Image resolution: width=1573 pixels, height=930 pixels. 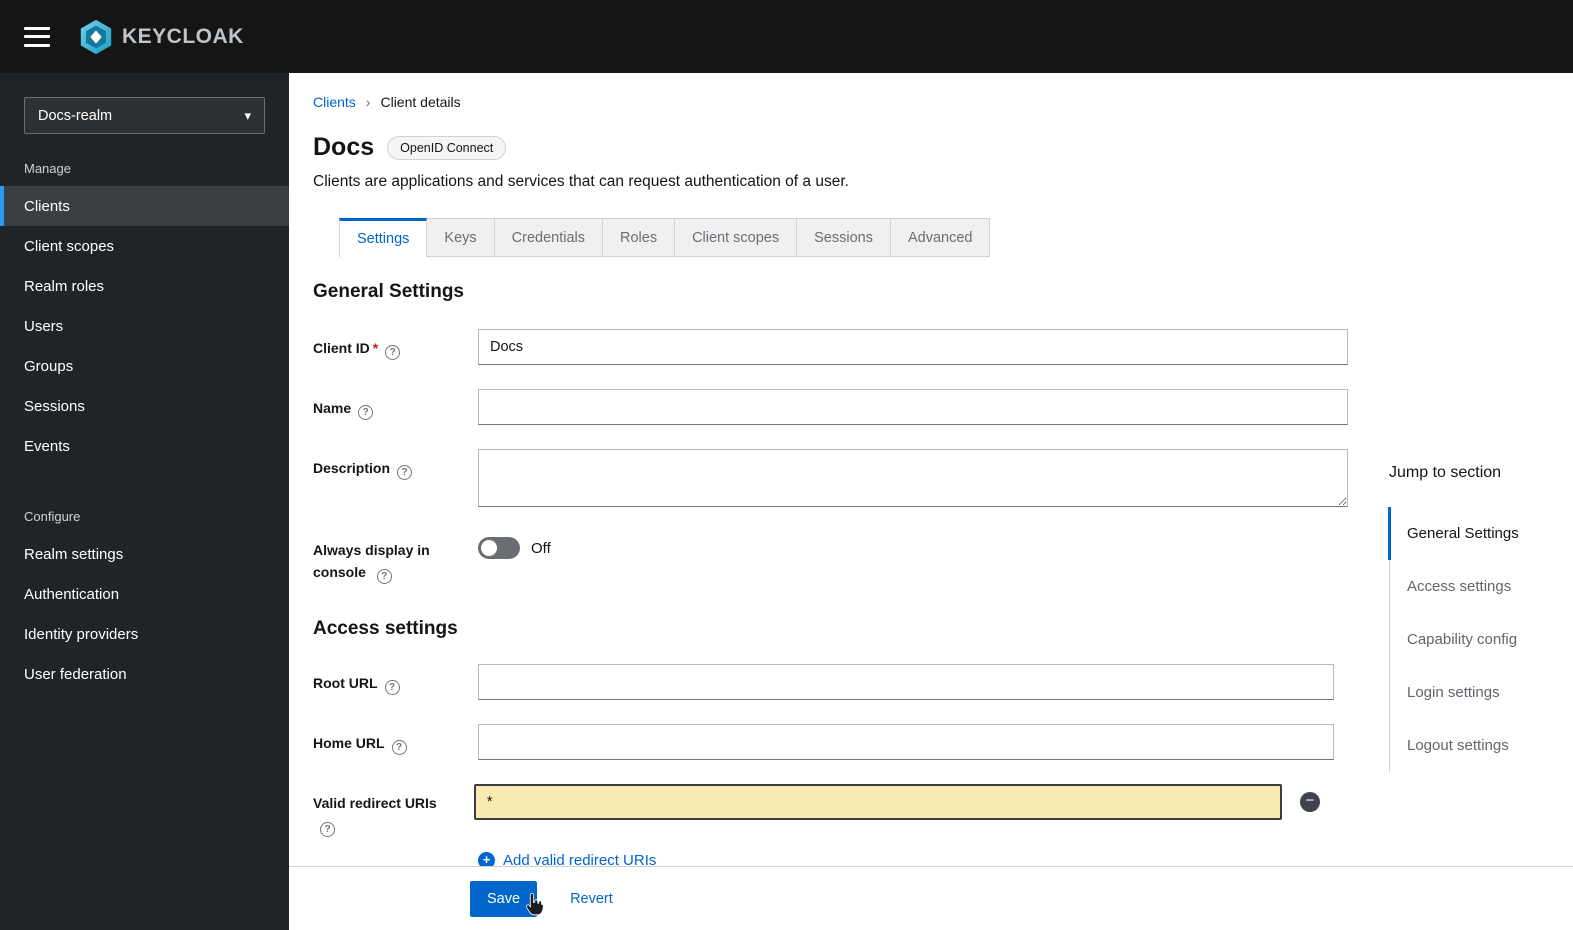 I want to click on form-actions: Save Revert, so click(x=931, y=898).